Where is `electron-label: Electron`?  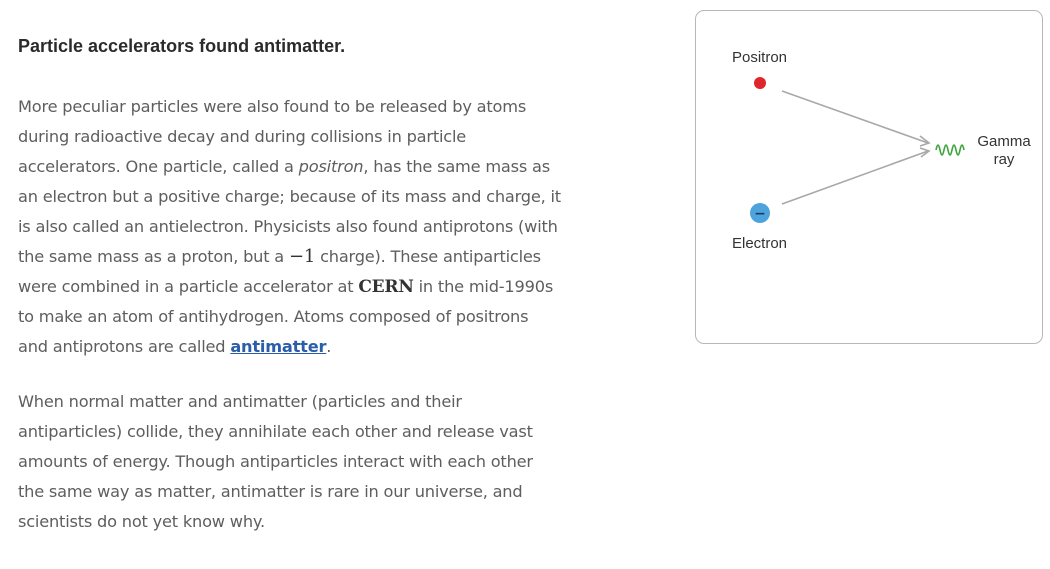 electron-label: Electron is located at coordinates (760, 243).